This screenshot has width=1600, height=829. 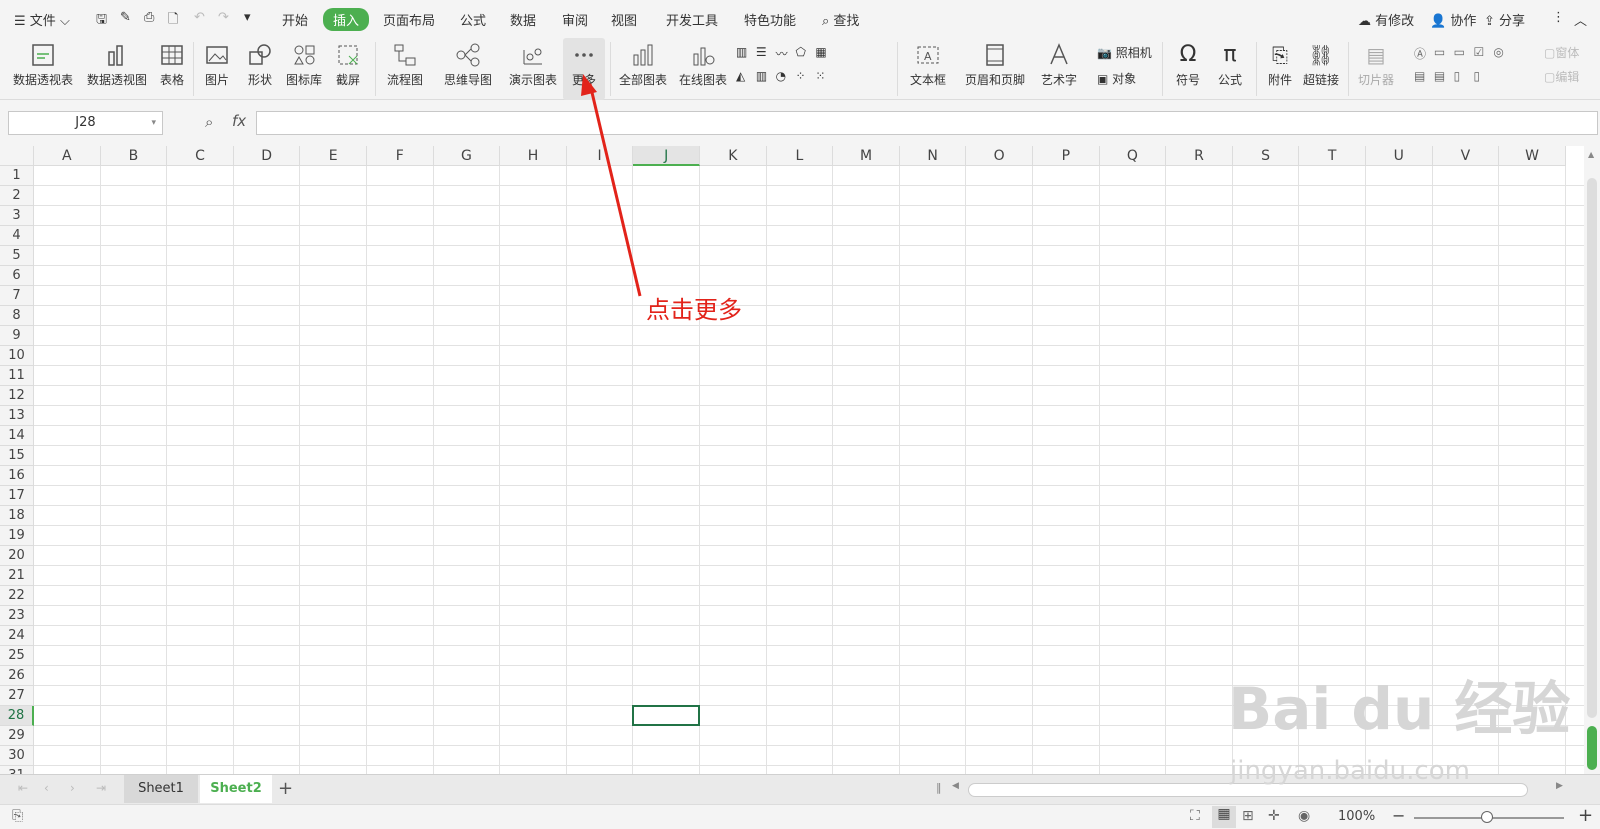 What do you see at coordinates (1350, 771) in the screenshot?
I see `watermark-url: jingyan.baidu.com` at bounding box center [1350, 771].